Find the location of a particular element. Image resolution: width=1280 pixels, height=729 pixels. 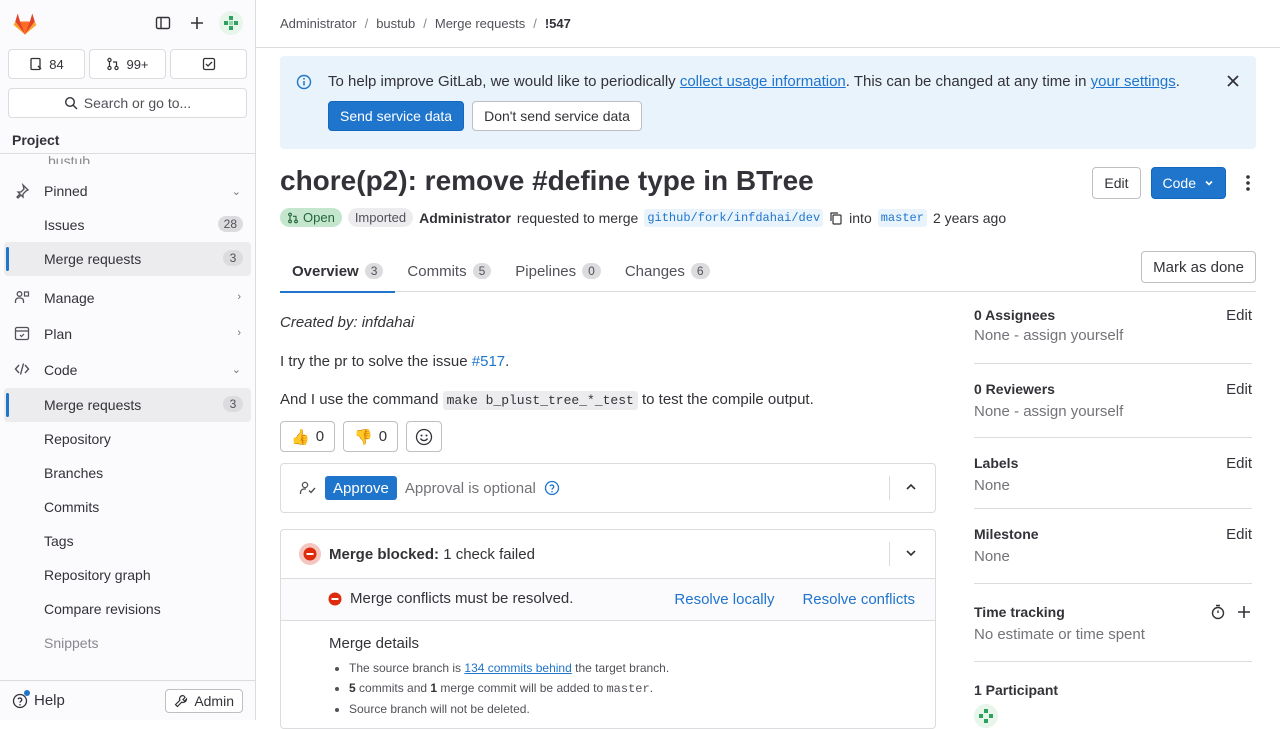

sidebar-section-manage: Manage › is located at coordinates (127, 298).